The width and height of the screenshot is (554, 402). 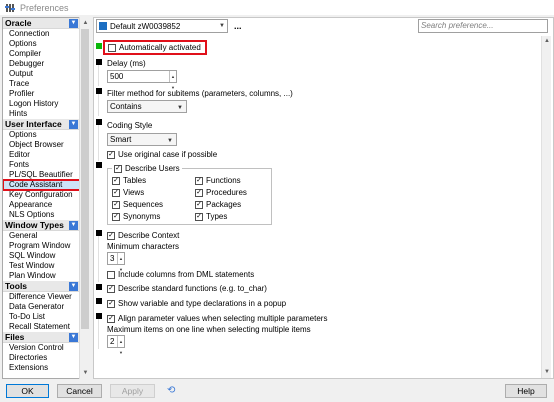 What do you see at coordinates (41, 23) in the screenshot?
I see `sidebar-group-oracle: Oracle ▼` at bounding box center [41, 23].